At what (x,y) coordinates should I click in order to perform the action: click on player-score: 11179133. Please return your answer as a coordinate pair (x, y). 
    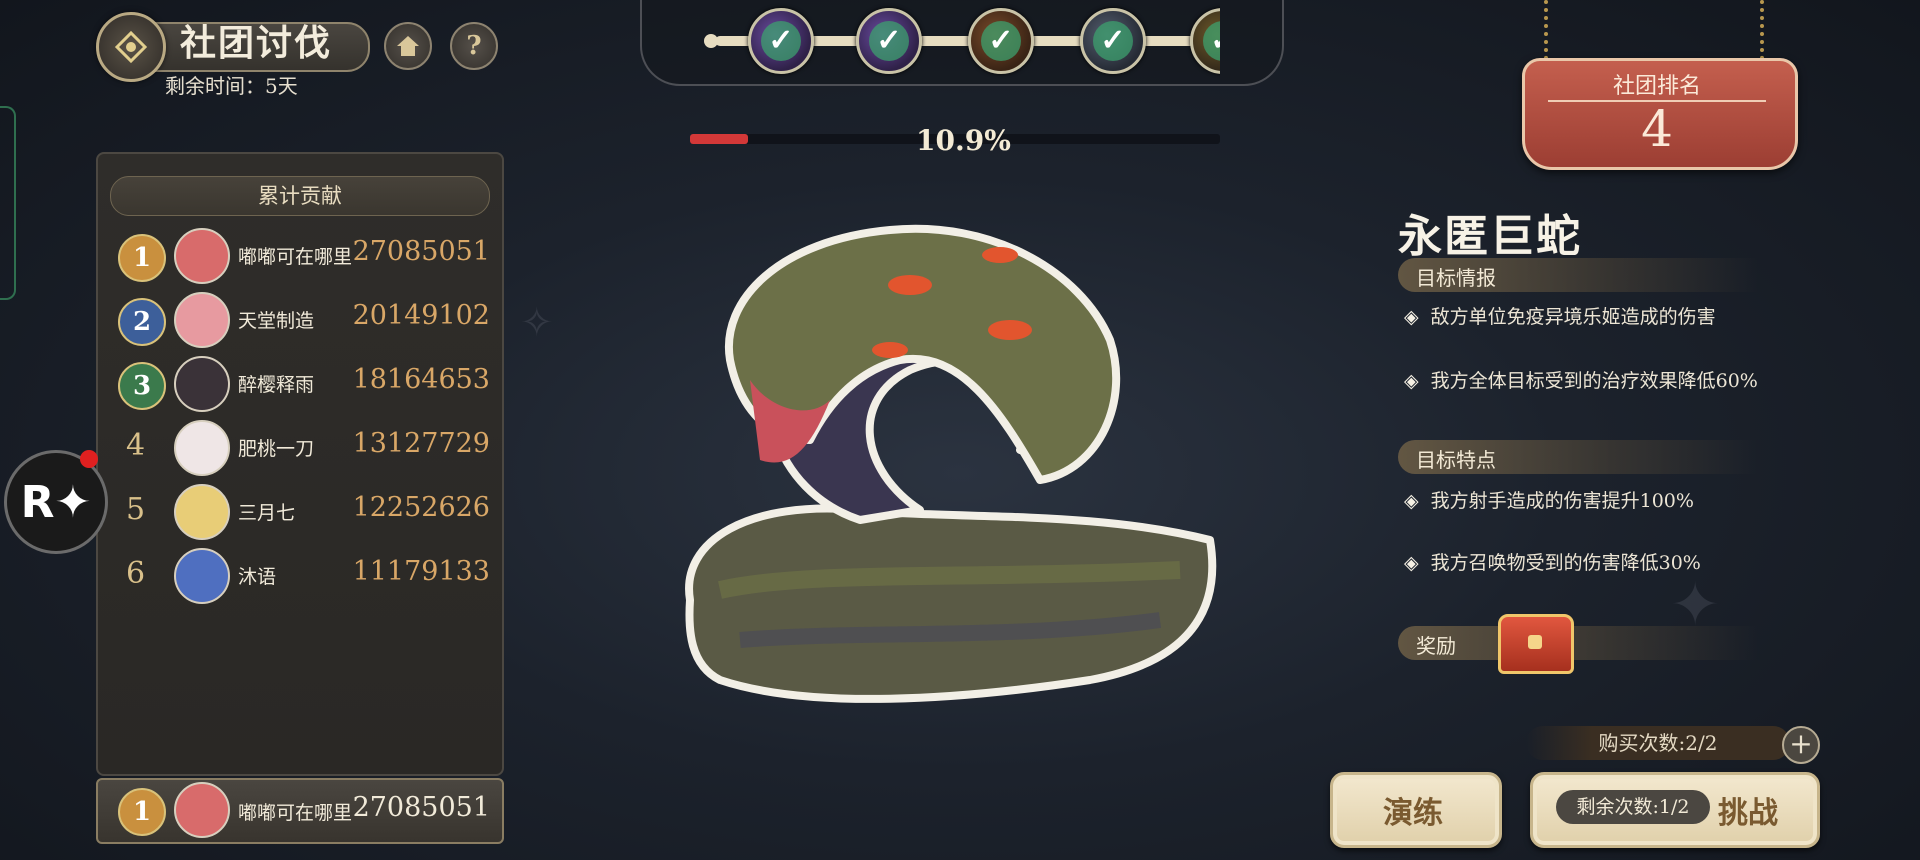
    Looking at the image, I should click on (421, 571).